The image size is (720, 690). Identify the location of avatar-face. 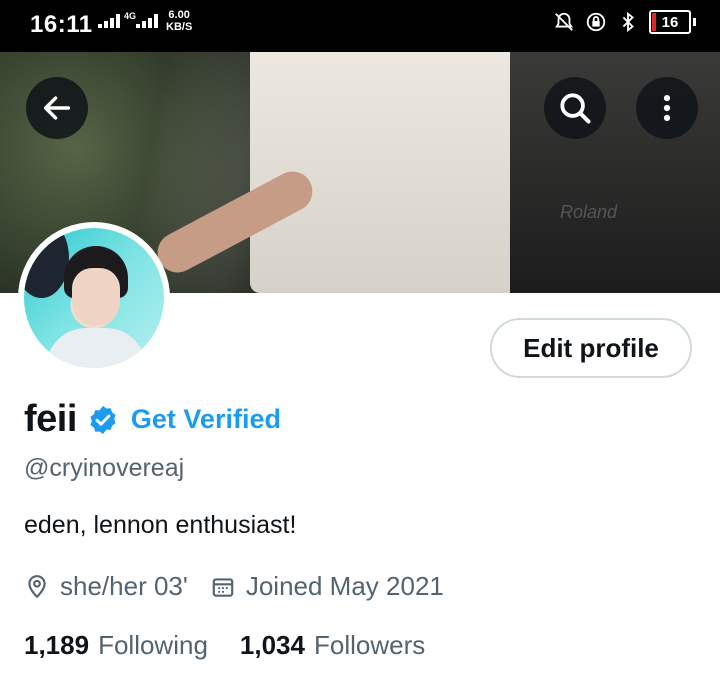
(96, 297).